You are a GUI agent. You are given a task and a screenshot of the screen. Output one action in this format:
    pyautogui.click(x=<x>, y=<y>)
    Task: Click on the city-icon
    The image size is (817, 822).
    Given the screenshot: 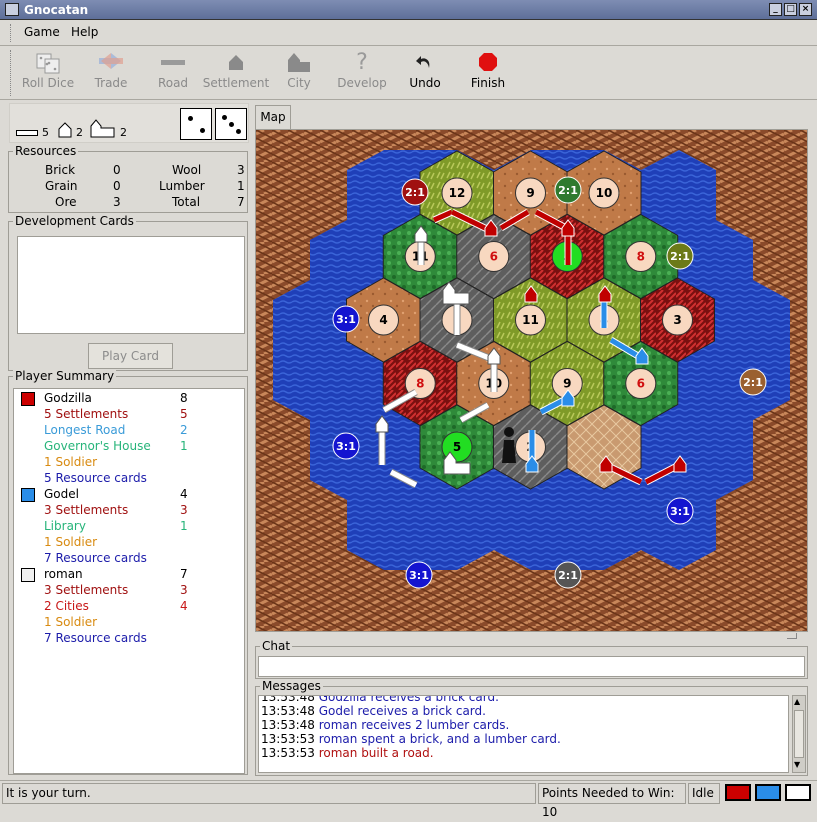 What is the action you would take?
    pyautogui.click(x=299, y=62)
    